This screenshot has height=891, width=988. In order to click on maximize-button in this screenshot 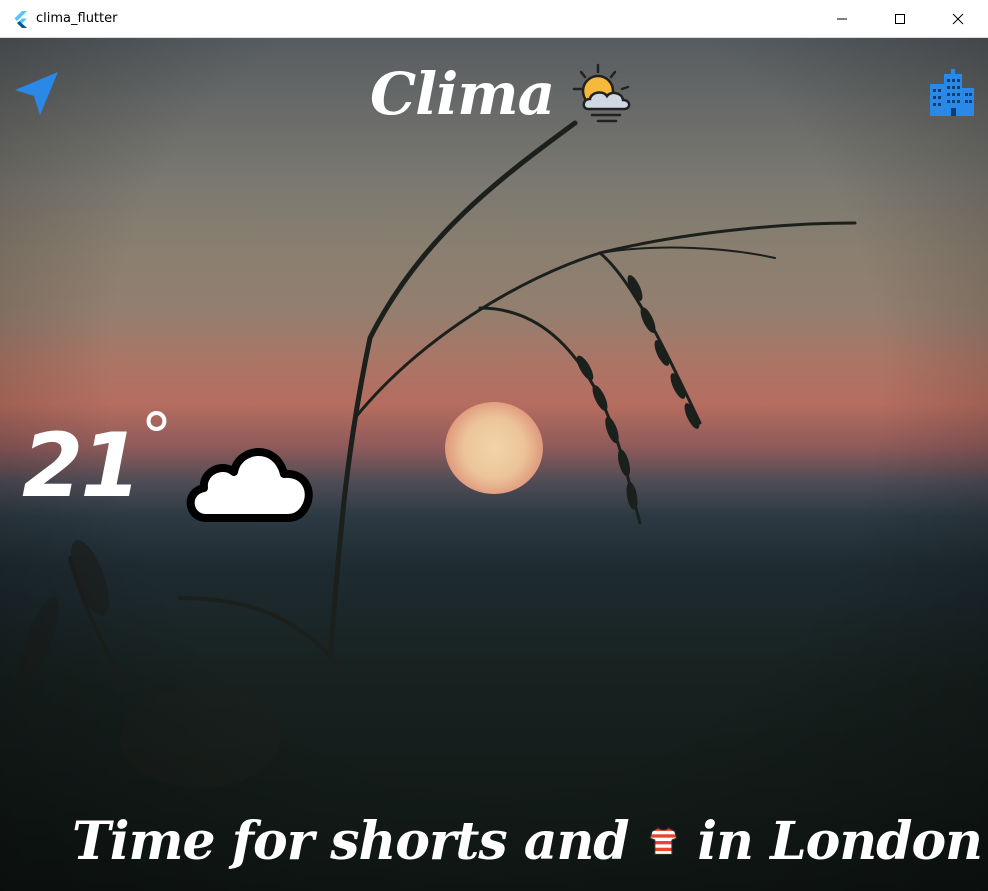, I will do `click(900, 19)`.